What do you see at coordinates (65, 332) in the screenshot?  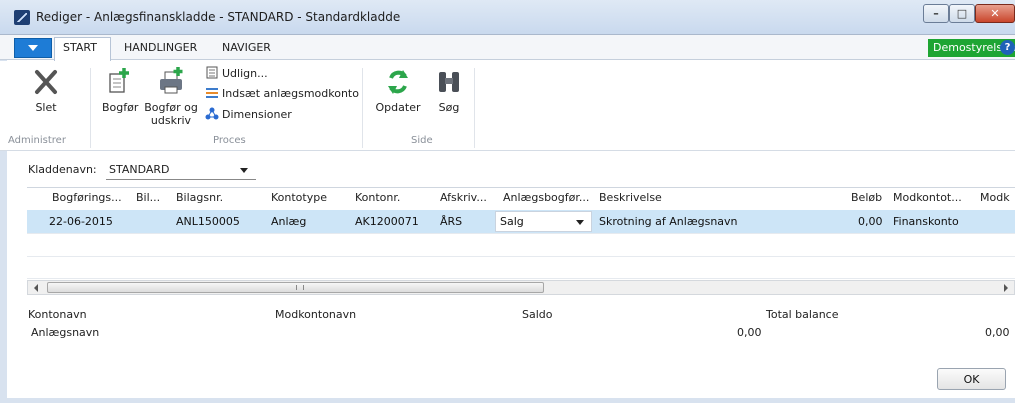 I see `account-name-value: Anlægsnavn` at bounding box center [65, 332].